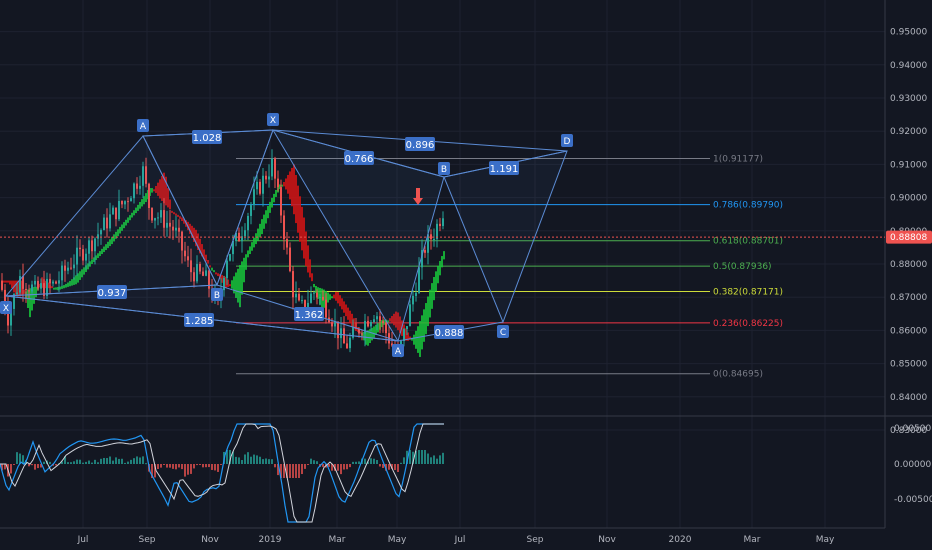 The width and height of the screenshot is (932, 550). What do you see at coordinates (680, 540) in the screenshot?
I see `time-tick-label: 2020` at bounding box center [680, 540].